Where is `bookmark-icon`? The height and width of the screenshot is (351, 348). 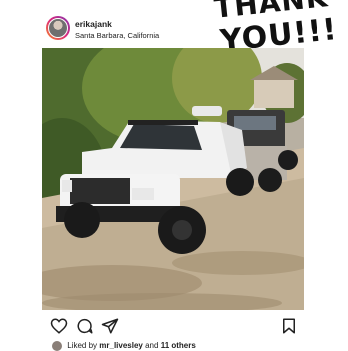 bookmark-icon is located at coordinates (289, 326).